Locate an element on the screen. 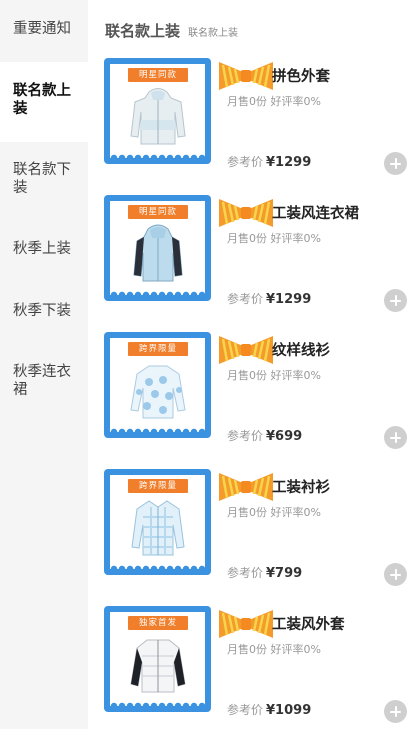  hooded-coat-icon is located at coordinates (158, 253).